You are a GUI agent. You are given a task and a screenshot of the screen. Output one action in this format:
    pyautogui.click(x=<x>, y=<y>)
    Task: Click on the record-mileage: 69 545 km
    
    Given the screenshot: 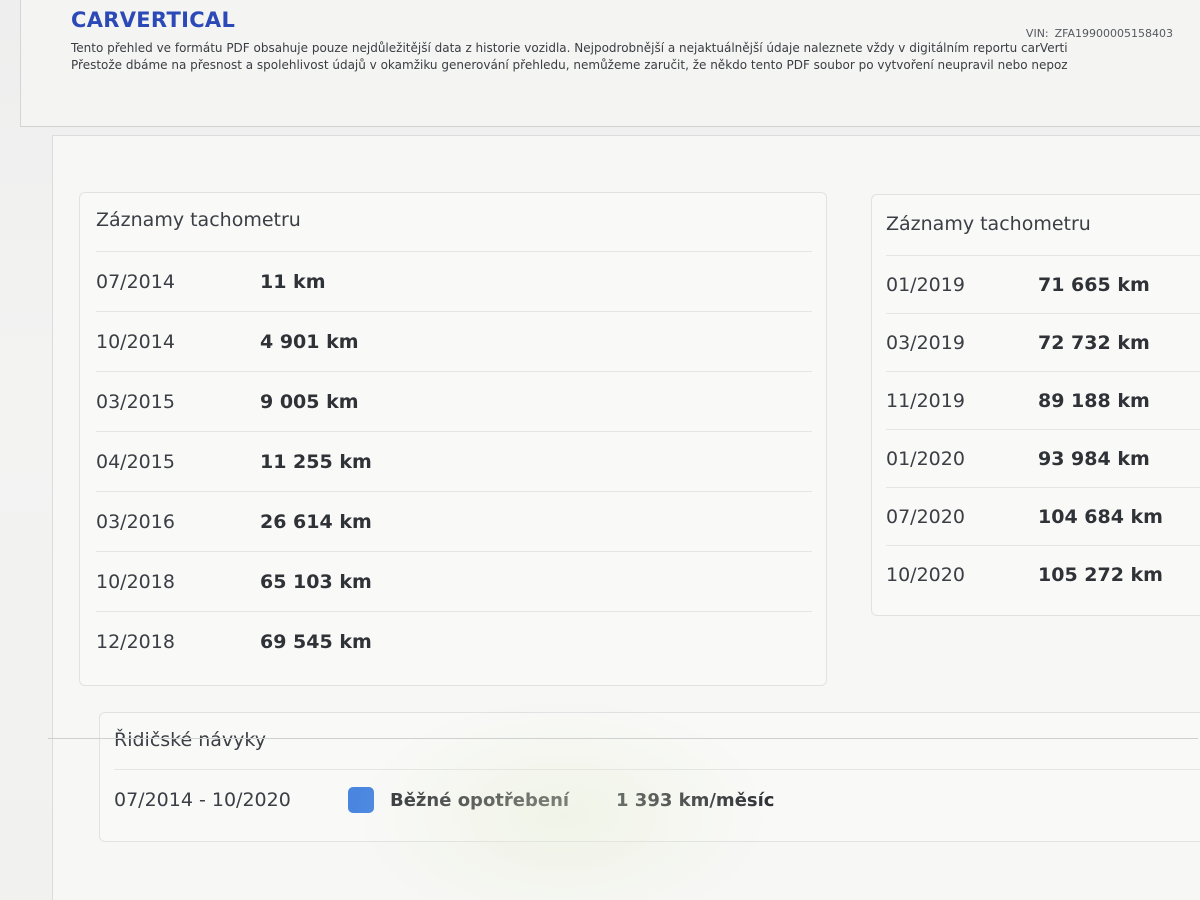 What is the action you would take?
    pyautogui.click(x=316, y=641)
    